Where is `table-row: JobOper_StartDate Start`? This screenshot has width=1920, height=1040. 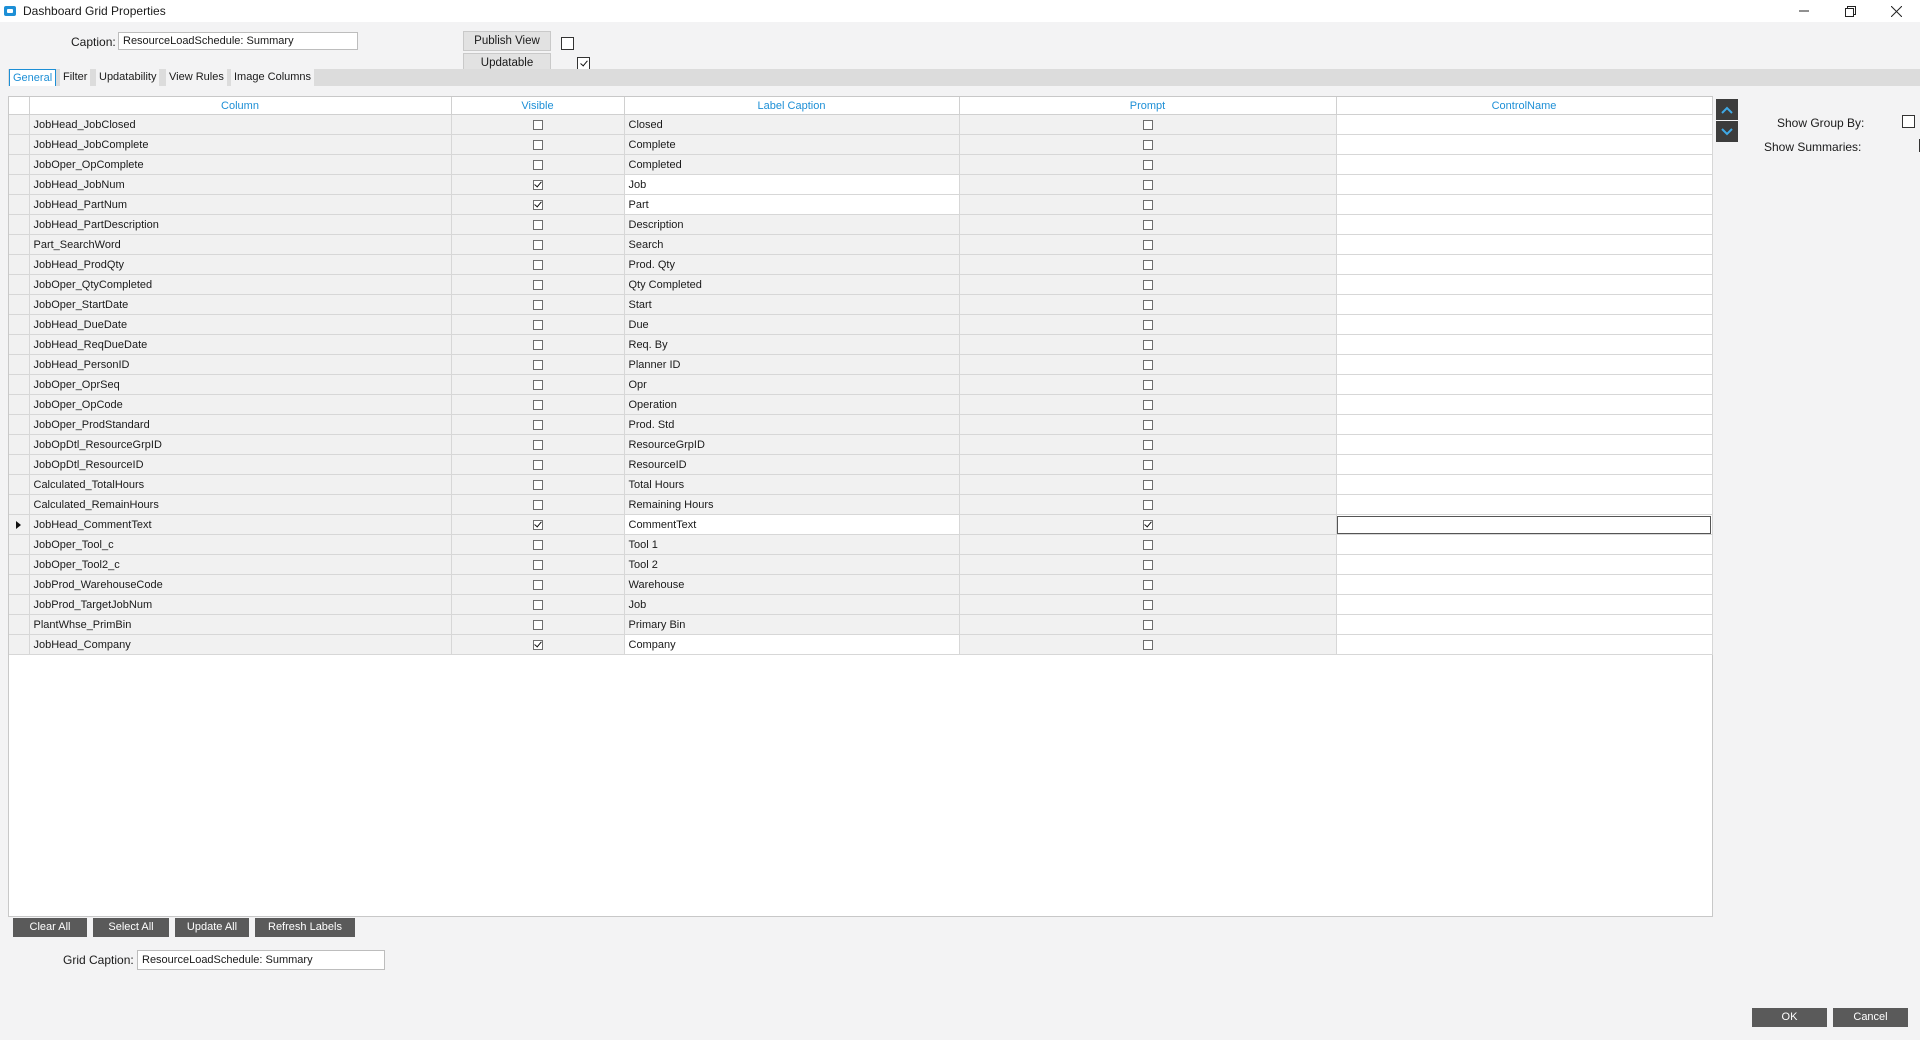
table-row: JobOper_StartDate Start is located at coordinates (861, 304).